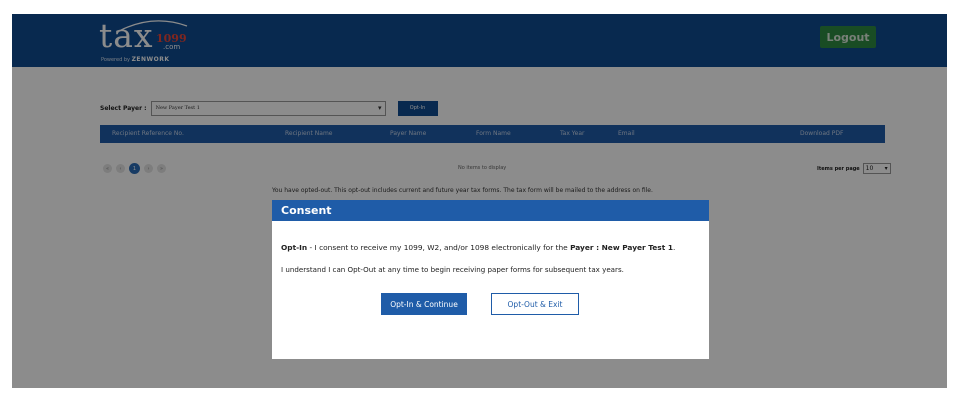 The height and width of the screenshot is (400, 957). Describe the element at coordinates (535, 304) in the screenshot. I see `optout-exit-button: Opt-Out & Exit` at that location.